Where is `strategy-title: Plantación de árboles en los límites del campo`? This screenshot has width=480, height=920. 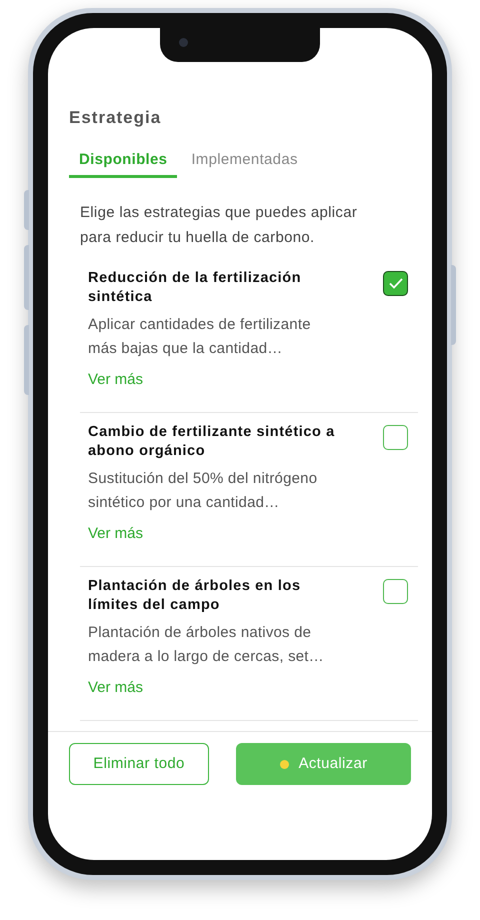
strategy-title: Plantación de árboles en los límites del campo is located at coordinates (195, 596).